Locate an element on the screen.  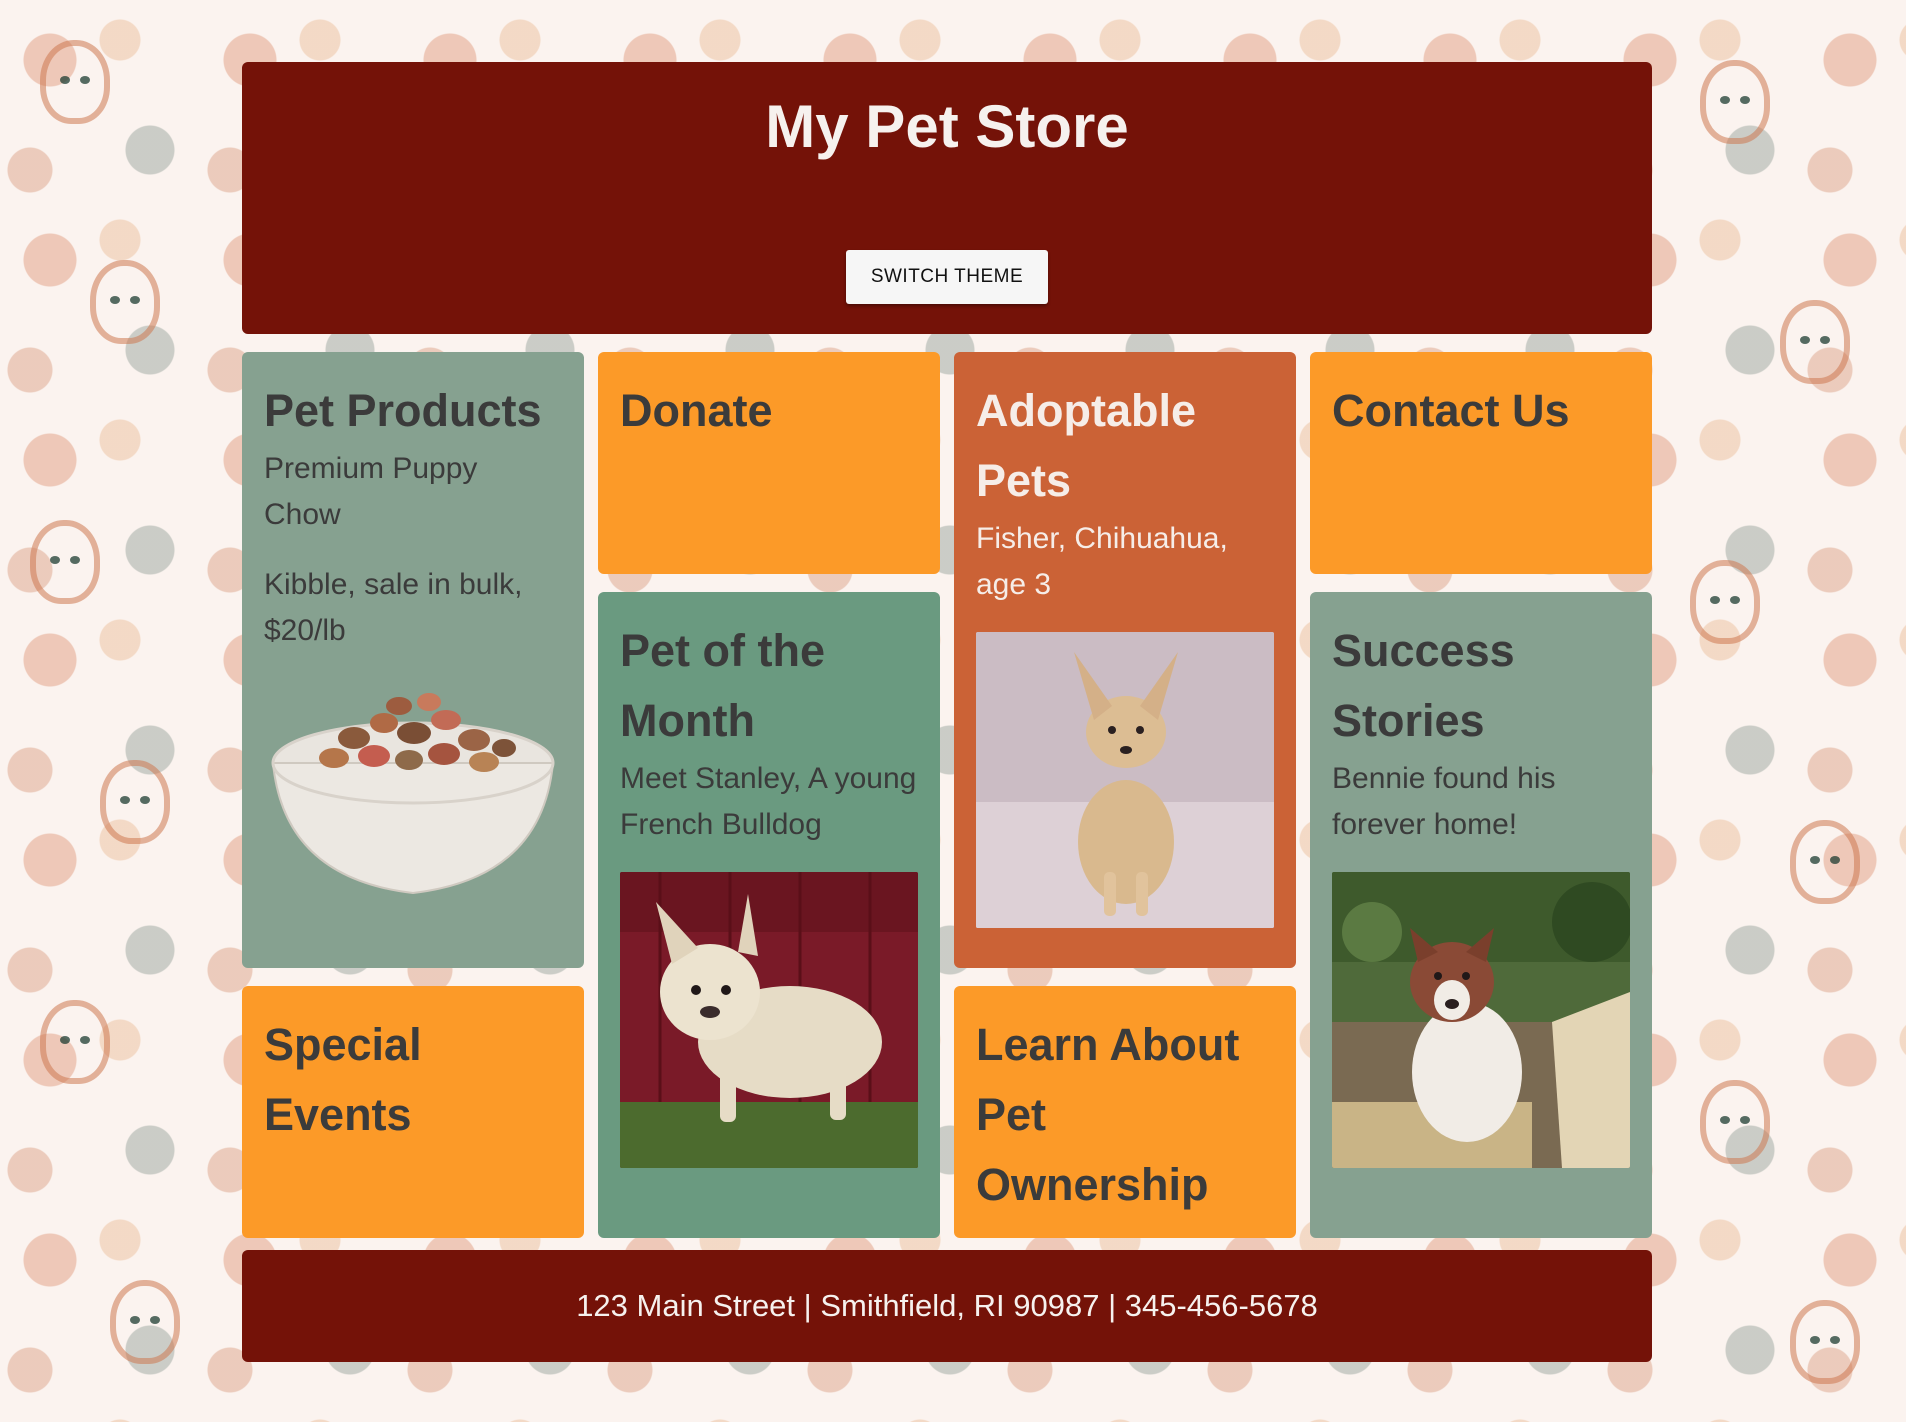
card-title: Adoptable Pets is located at coordinates (1086, 445).